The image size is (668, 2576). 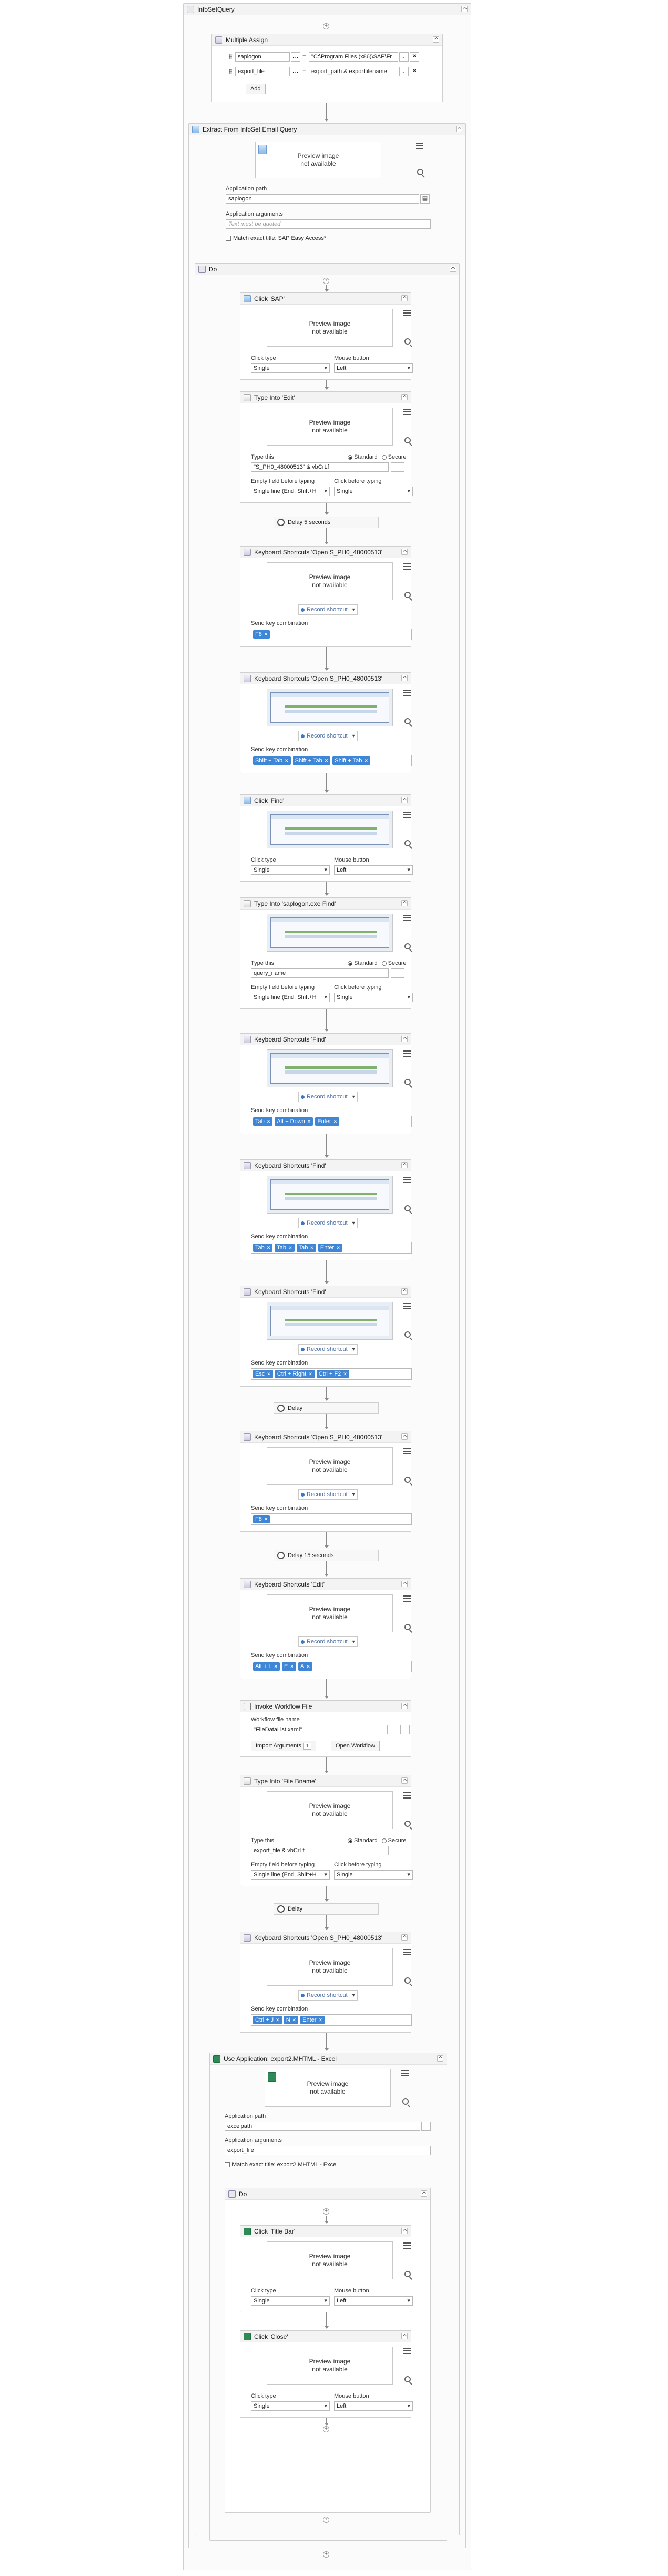 I want to click on type-this-input: export_file & vbCrLf, so click(x=320, y=1850).